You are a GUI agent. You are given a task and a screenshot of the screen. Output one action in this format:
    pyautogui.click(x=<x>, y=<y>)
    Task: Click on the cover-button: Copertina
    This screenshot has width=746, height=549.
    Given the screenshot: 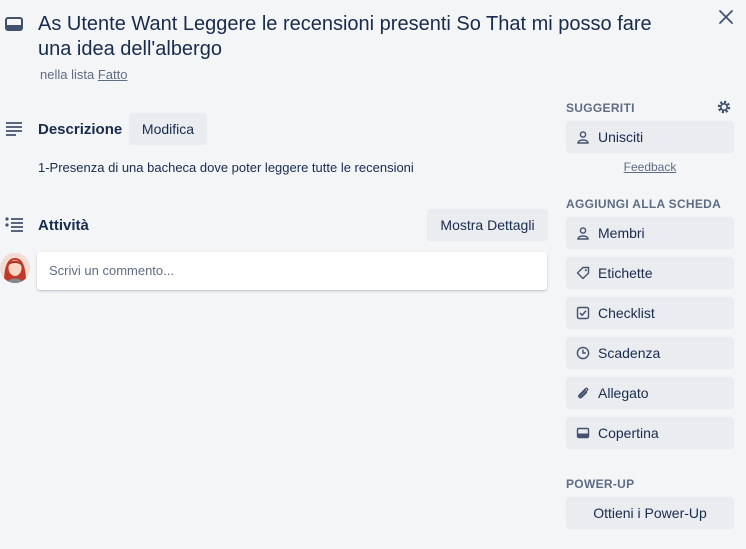 What is the action you would take?
    pyautogui.click(x=650, y=433)
    